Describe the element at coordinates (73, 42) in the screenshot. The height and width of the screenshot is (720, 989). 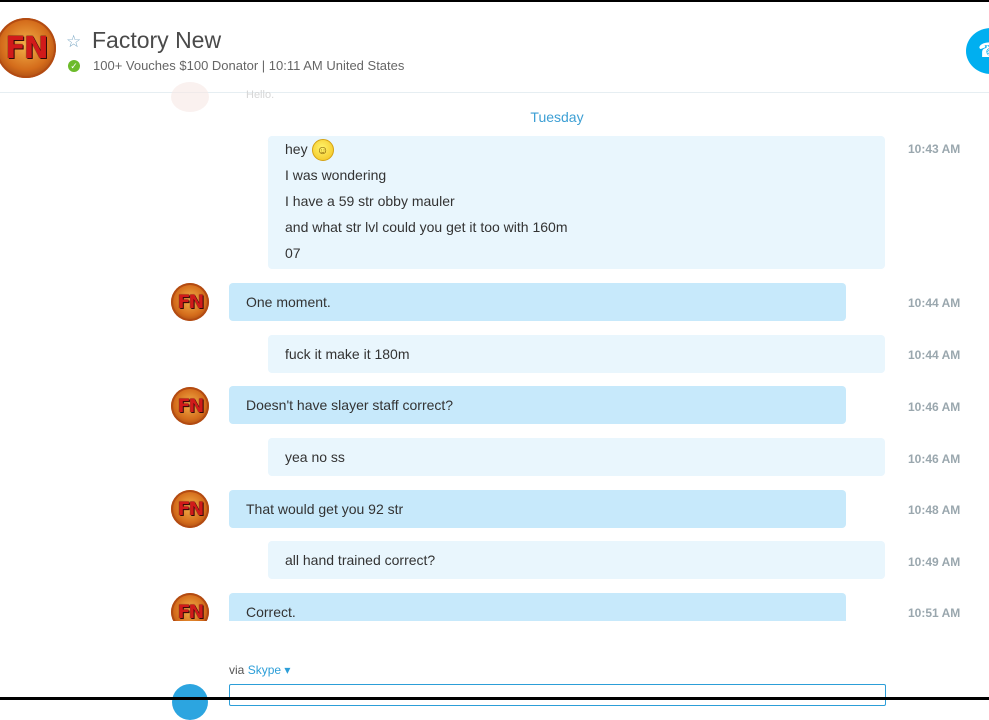
I see `star-outline-icon: ☆` at that location.